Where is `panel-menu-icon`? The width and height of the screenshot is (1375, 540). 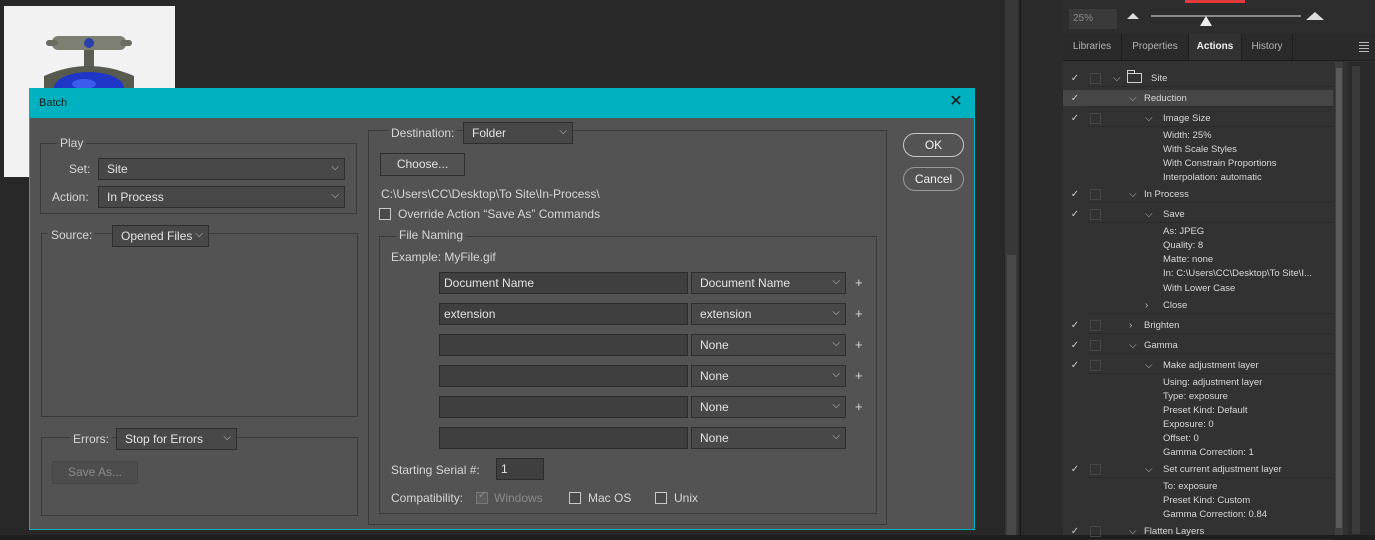 panel-menu-icon is located at coordinates (1364, 48).